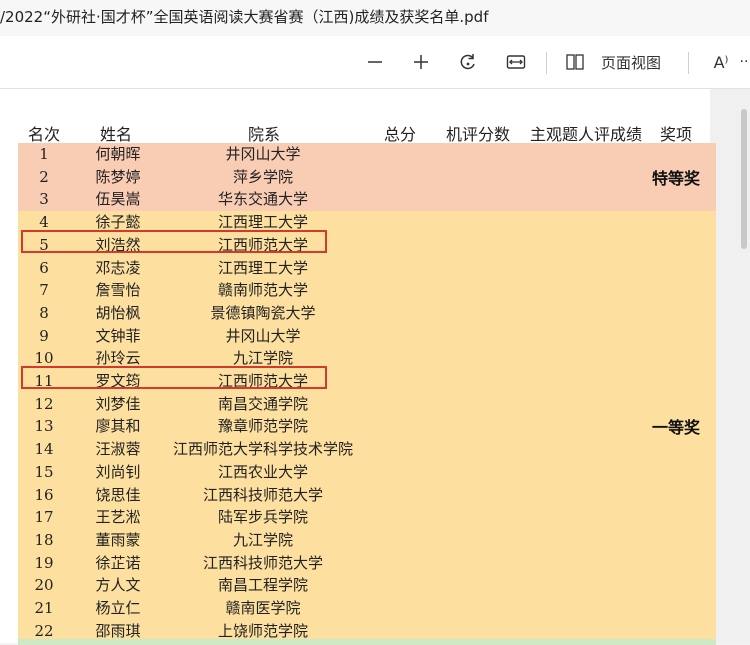 This screenshot has height=645, width=750. I want to click on name-cell: 饶思佳, so click(118, 494).